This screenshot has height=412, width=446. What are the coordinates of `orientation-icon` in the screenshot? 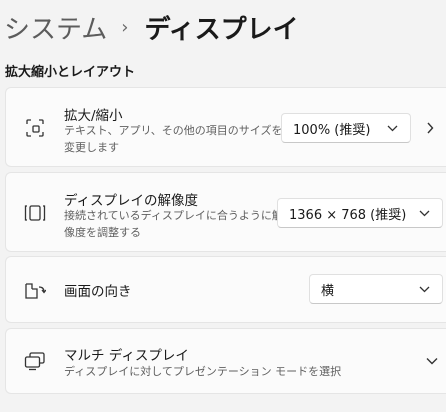 It's located at (35, 291).